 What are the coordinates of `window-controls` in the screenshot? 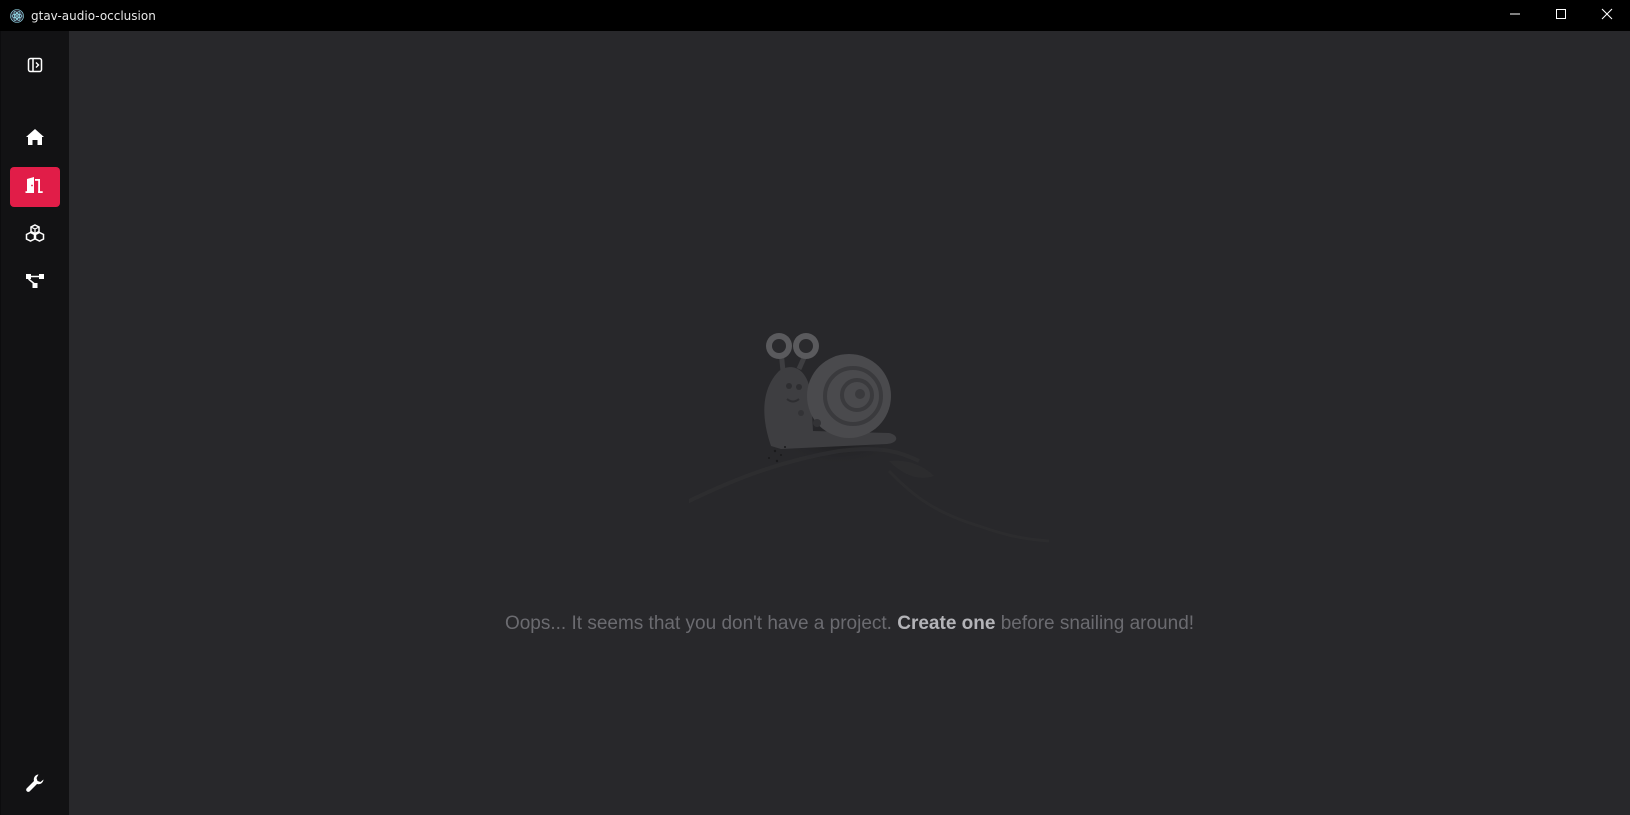 It's located at (1561, 15).